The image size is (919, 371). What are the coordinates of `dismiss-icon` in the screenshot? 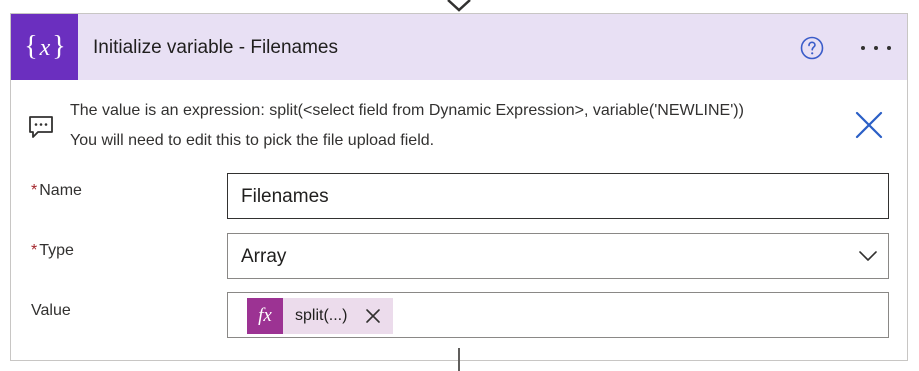 It's located at (869, 125).